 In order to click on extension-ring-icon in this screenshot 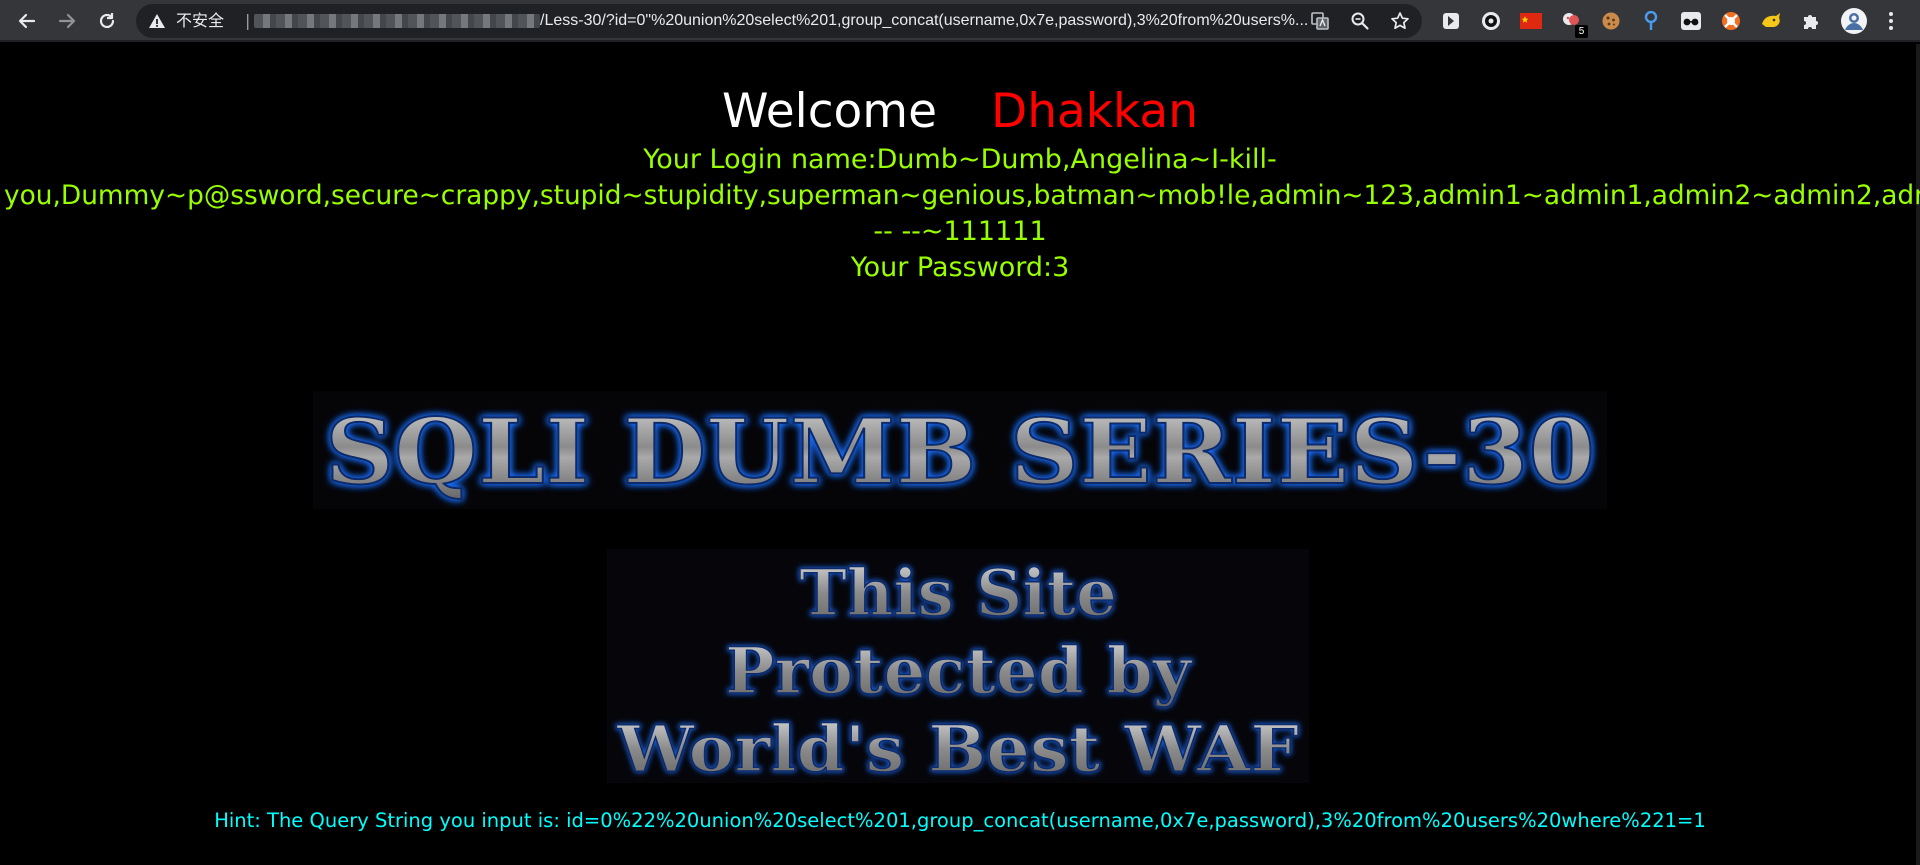, I will do `click(1491, 21)`.